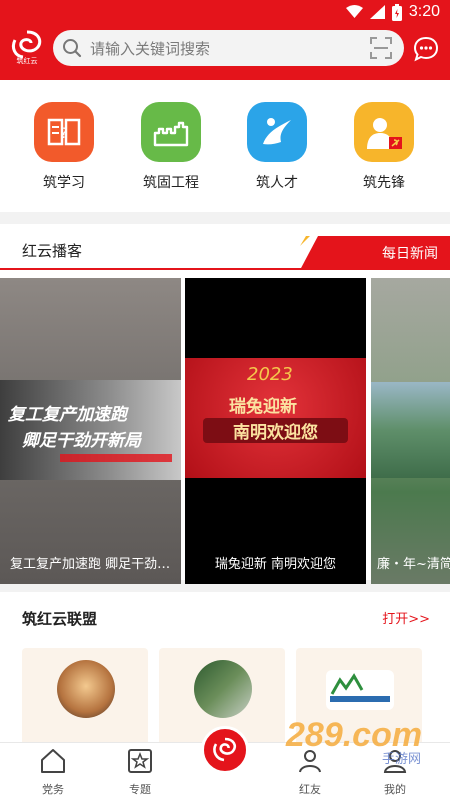  I want to click on tab-label: 我的, so click(395, 789).